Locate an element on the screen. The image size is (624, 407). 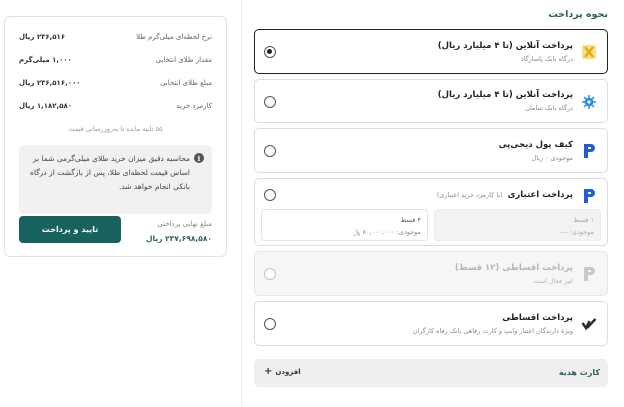
plan-label: ۱ قسط is located at coordinates (583, 220).